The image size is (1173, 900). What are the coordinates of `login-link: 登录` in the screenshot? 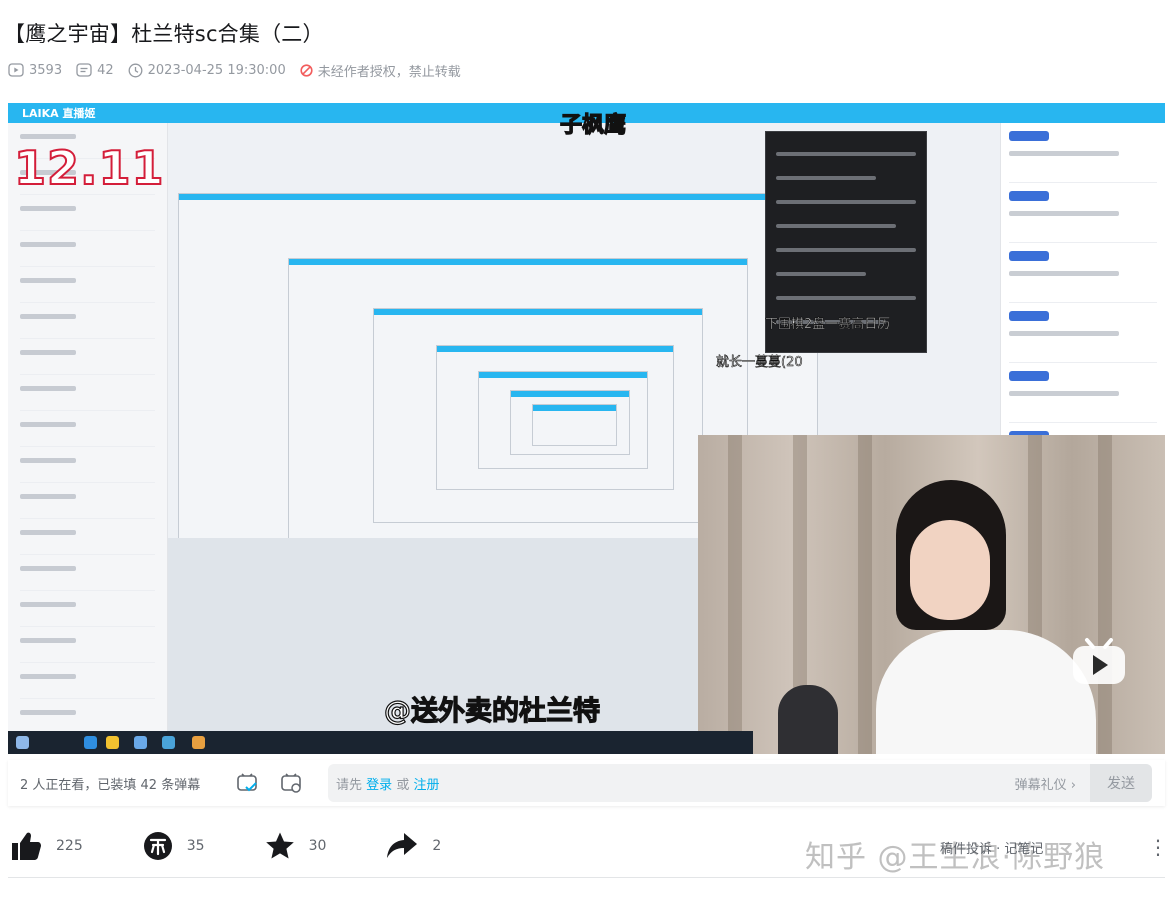 It's located at (379, 785).